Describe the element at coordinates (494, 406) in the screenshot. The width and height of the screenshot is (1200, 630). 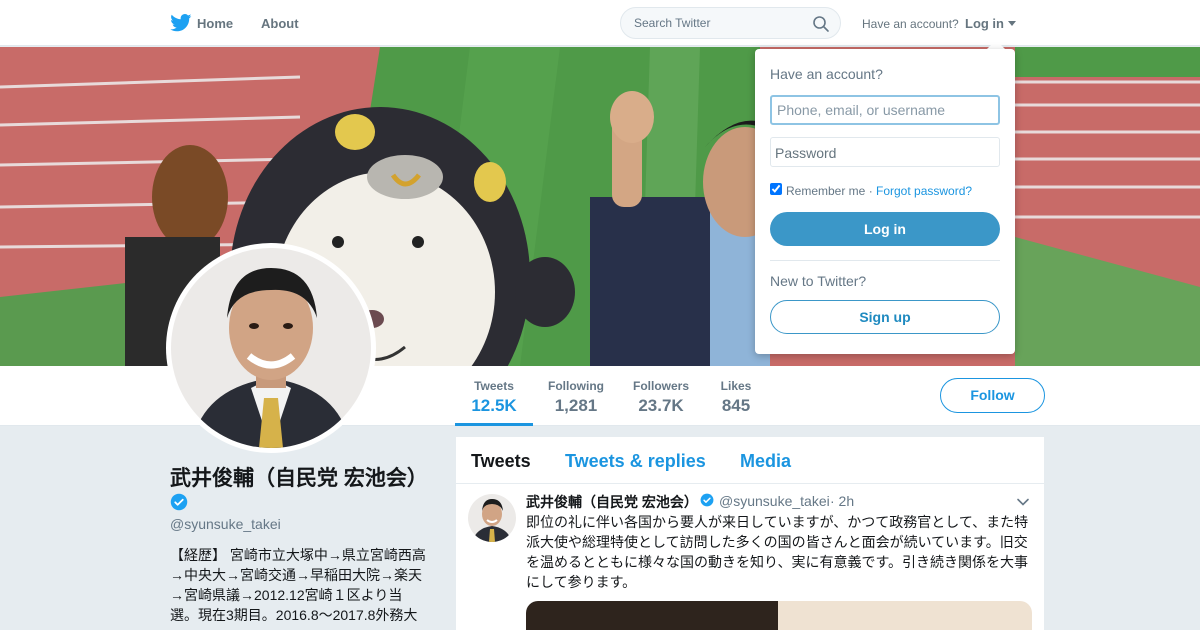
I see `stat-tweets-value: 12.5K` at that location.